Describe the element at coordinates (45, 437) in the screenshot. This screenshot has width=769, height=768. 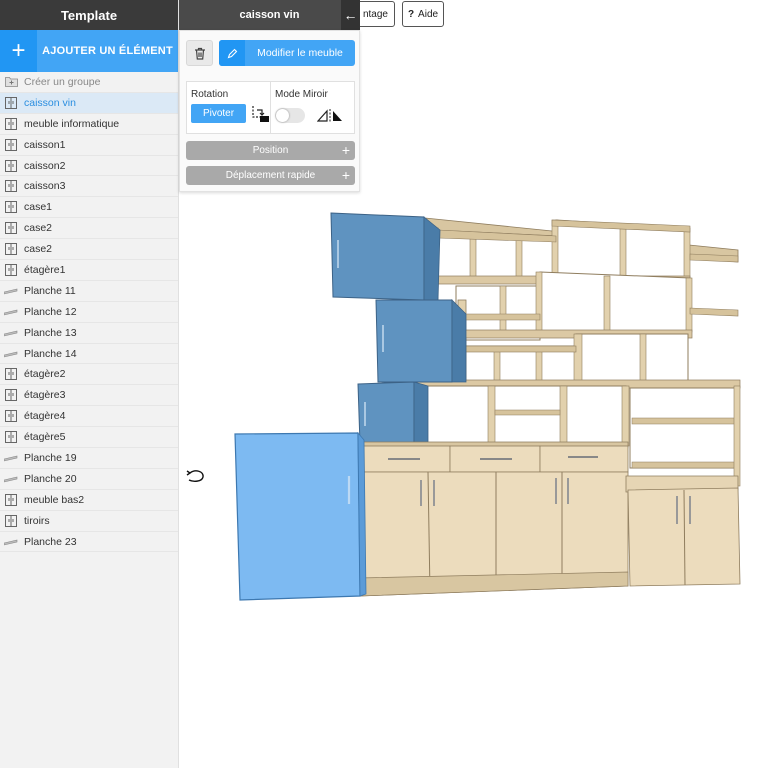
I see `list-item-label: étagère5` at that location.